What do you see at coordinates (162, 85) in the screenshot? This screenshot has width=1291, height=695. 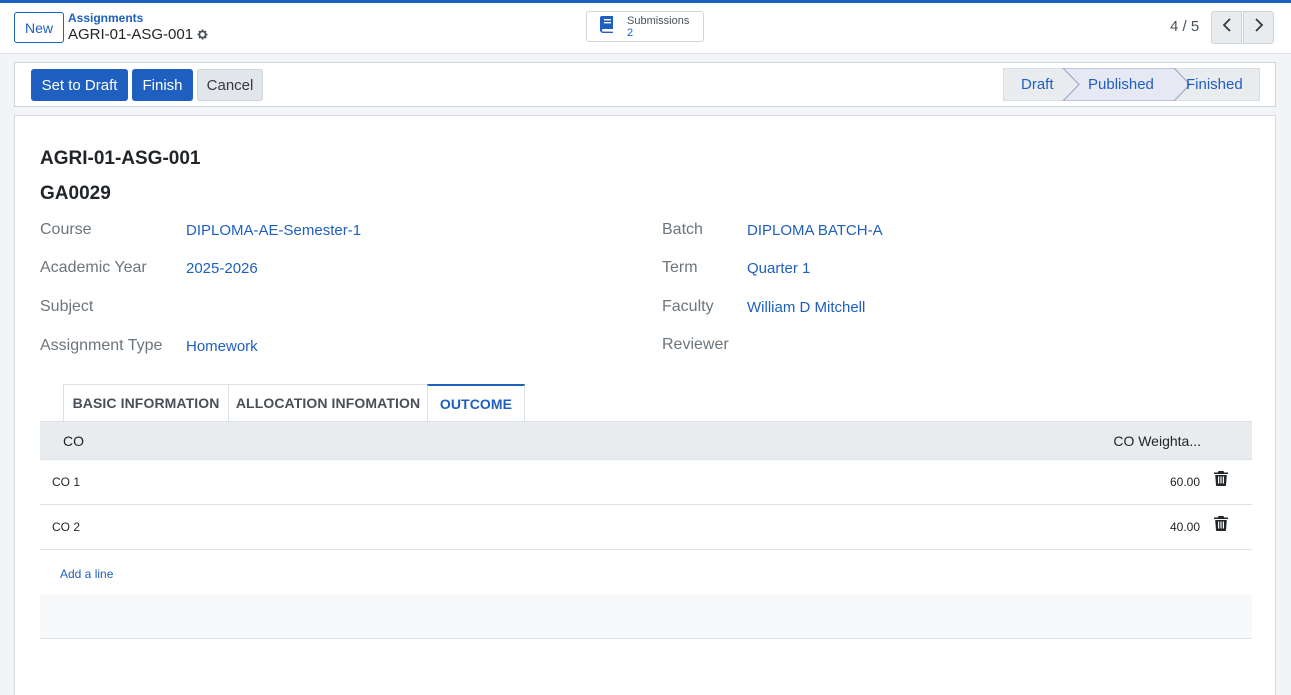 I see `finish-button: Finish` at bounding box center [162, 85].